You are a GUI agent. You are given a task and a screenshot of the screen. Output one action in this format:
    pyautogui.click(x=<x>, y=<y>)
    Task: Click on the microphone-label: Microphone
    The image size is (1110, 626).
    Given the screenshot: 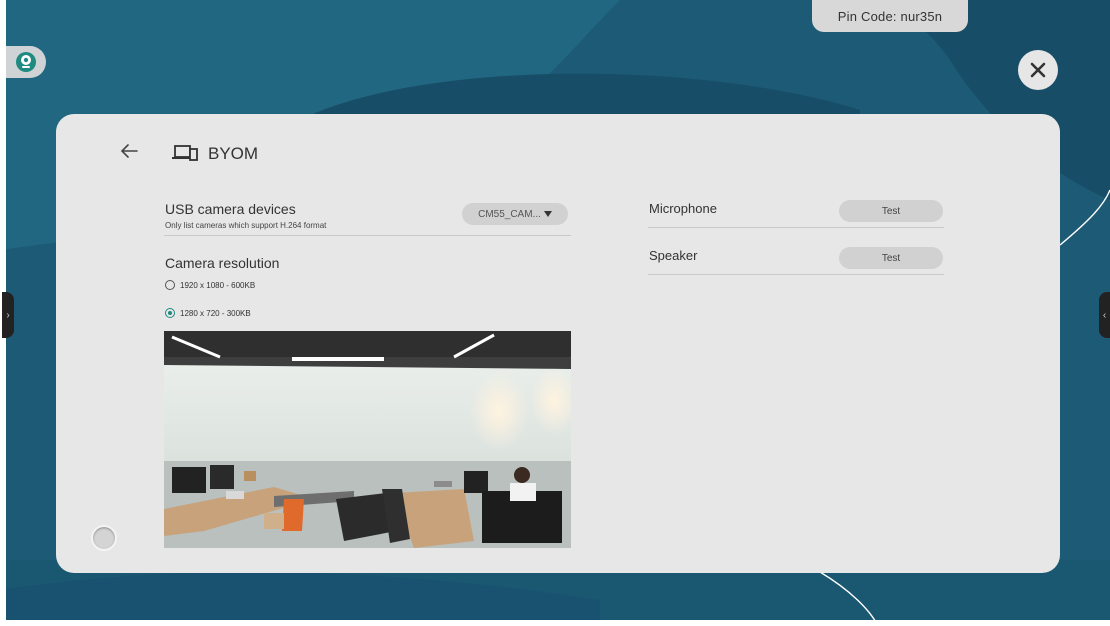 What is the action you would take?
    pyautogui.click(x=683, y=208)
    